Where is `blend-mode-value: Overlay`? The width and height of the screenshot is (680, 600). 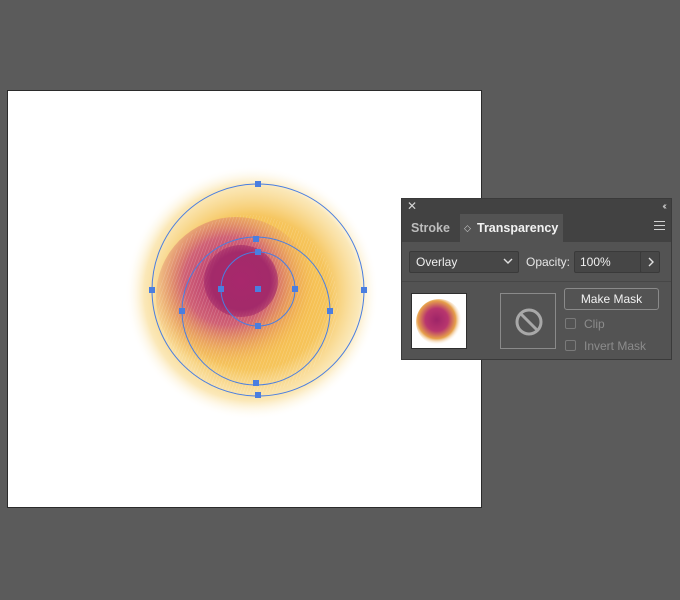 blend-mode-value: Overlay is located at coordinates (437, 262).